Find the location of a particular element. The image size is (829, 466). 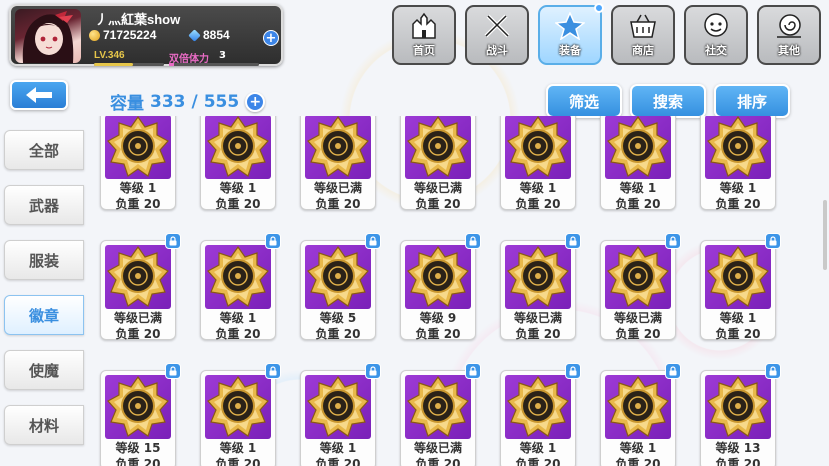

inventory-actions: 筛选 搜索 排序 is located at coordinates (668, 101).